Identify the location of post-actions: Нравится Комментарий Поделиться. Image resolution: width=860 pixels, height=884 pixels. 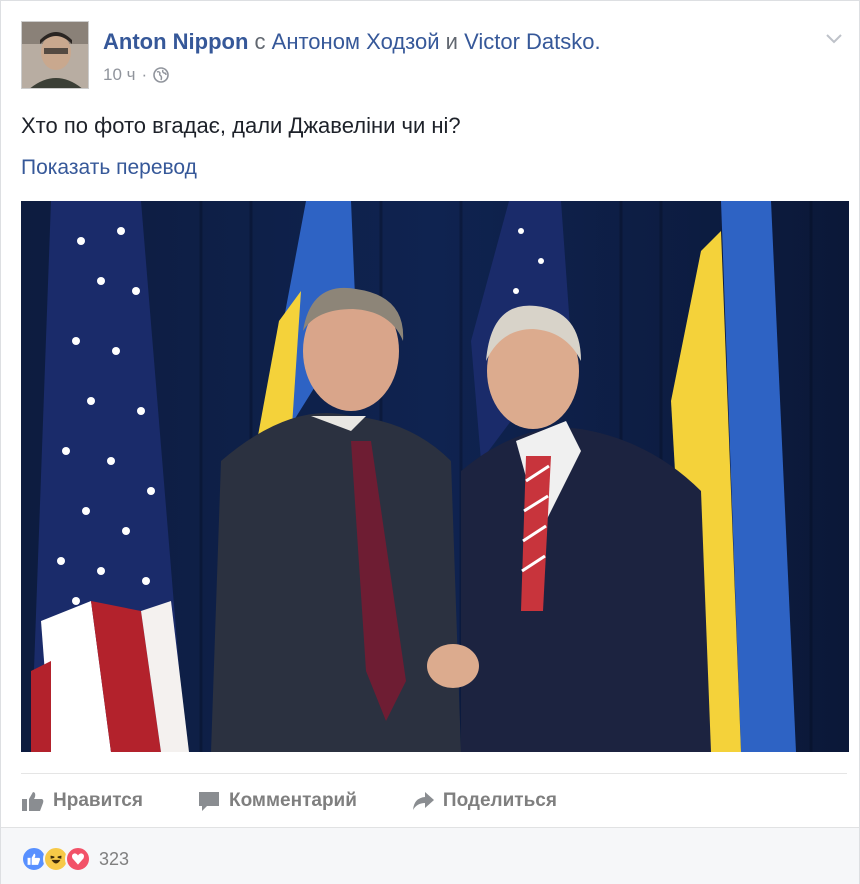
(316, 801).